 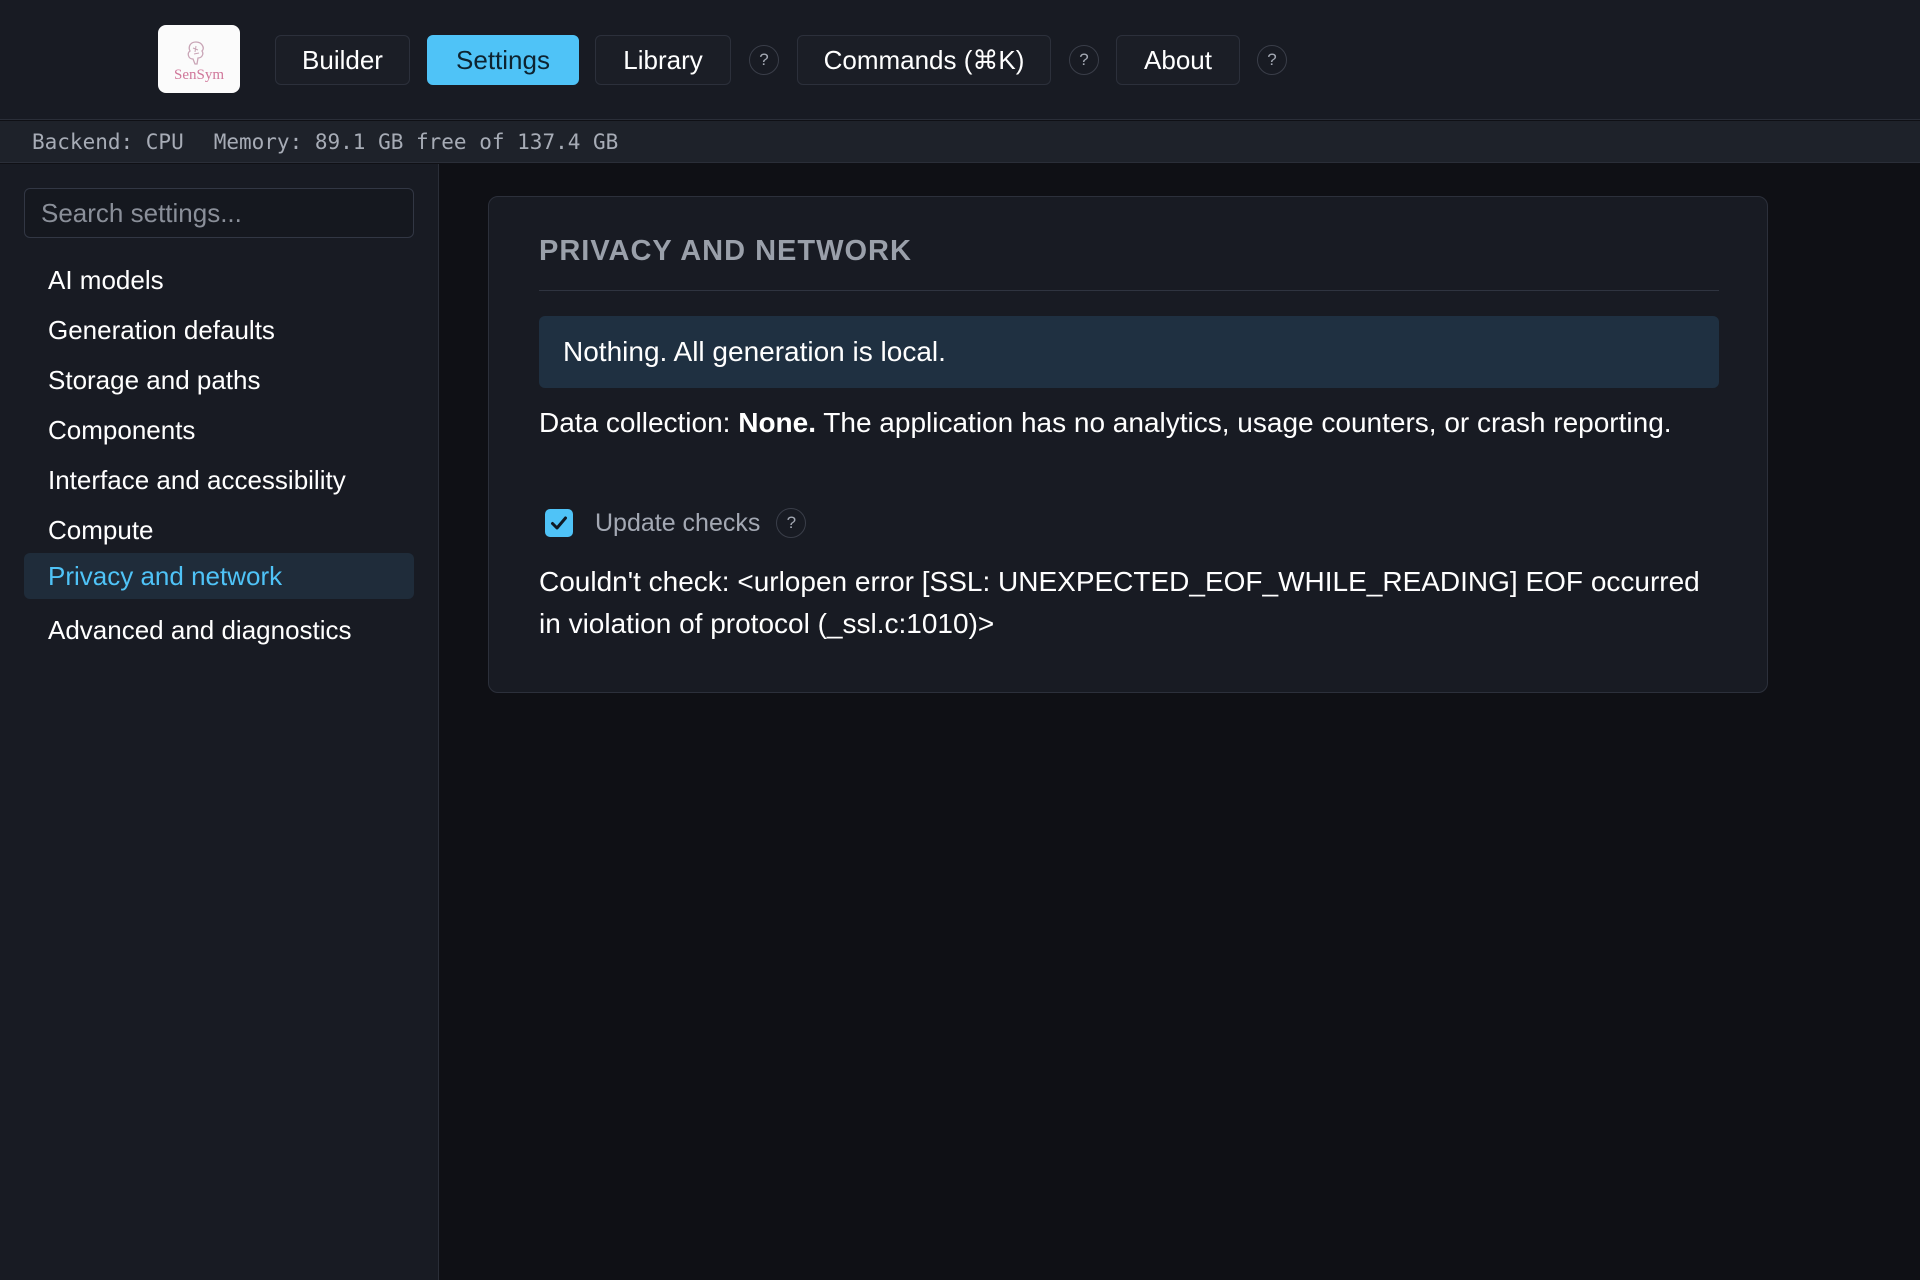 I want to click on memory-status: Memory: 89.1 GB free of 137.4 GB, so click(x=416, y=141).